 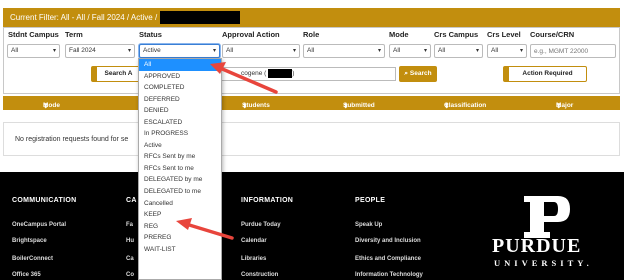 I want to click on term-select: Fall 2024 ▾, so click(x=100, y=51).